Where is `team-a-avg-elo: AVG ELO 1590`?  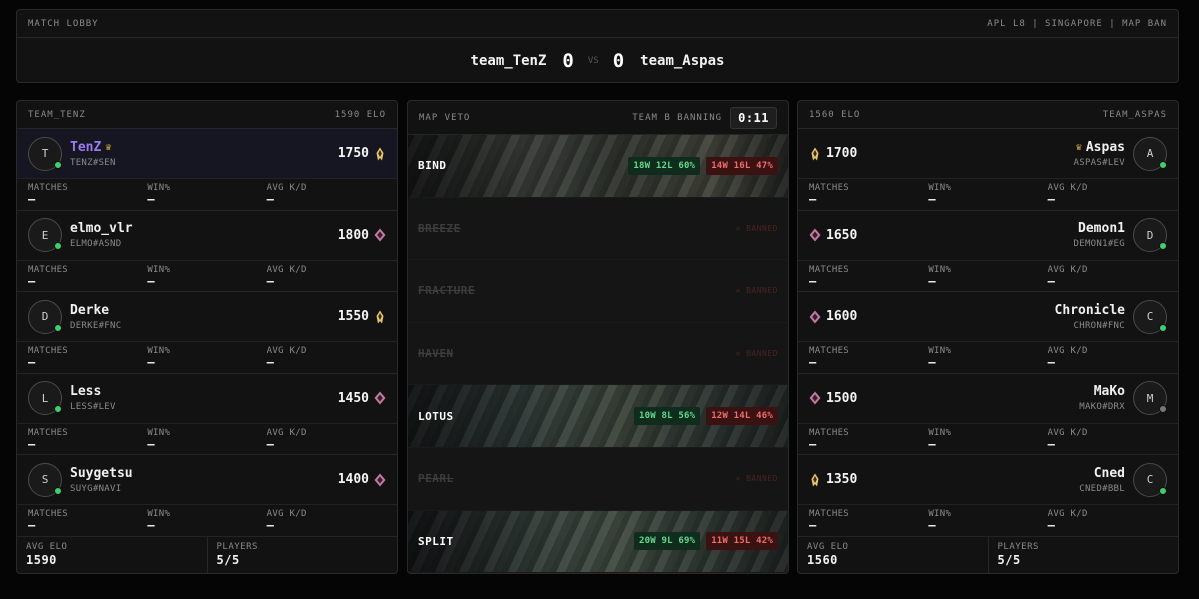
team-a-avg-elo: AVG ELO 1590 is located at coordinates (112, 554).